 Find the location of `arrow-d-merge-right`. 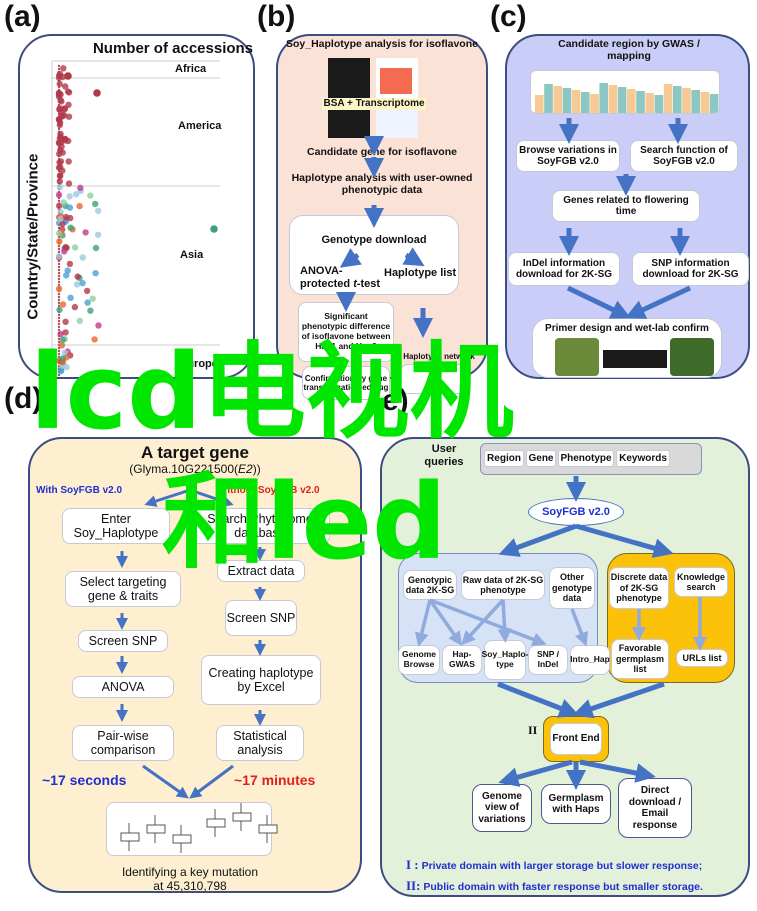

arrow-d-merge-right is located at coordinates (211, 781).